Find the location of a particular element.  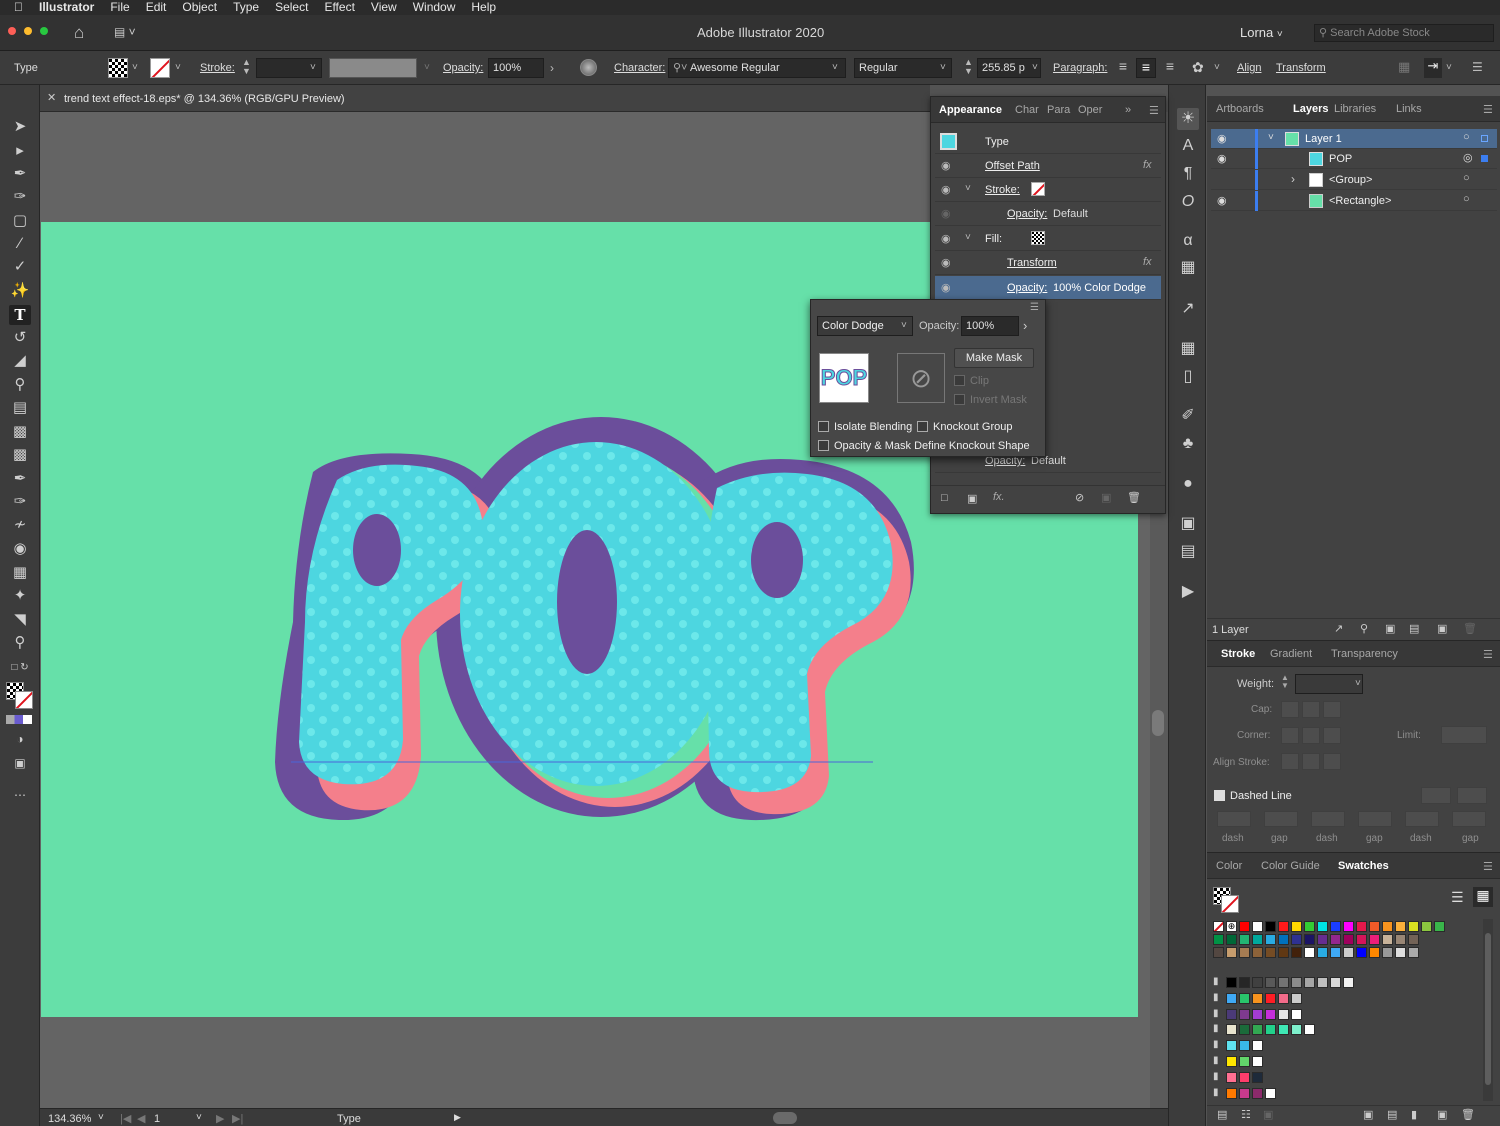

eyedropper-tool-icon: ✒ is located at coordinates (20, 479).